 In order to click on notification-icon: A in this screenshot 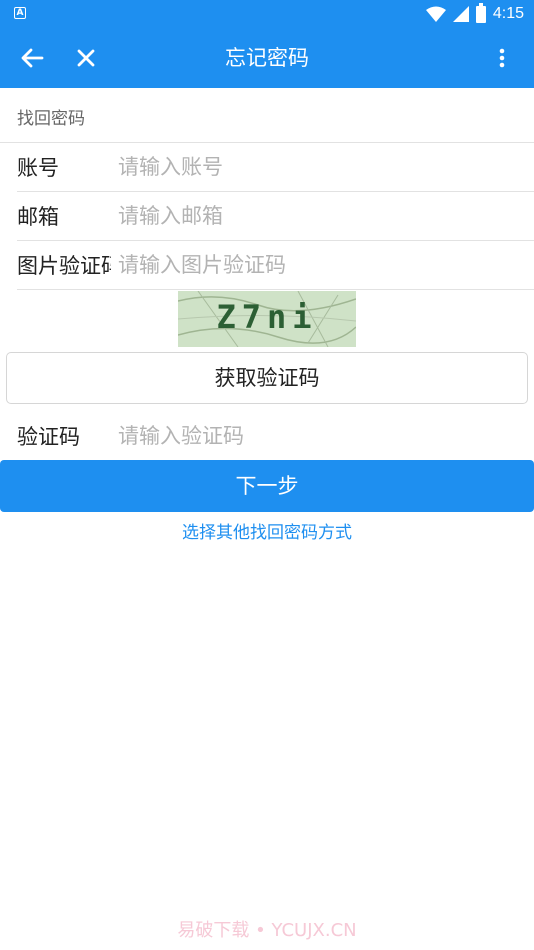, I will do `click(20, 13)`.